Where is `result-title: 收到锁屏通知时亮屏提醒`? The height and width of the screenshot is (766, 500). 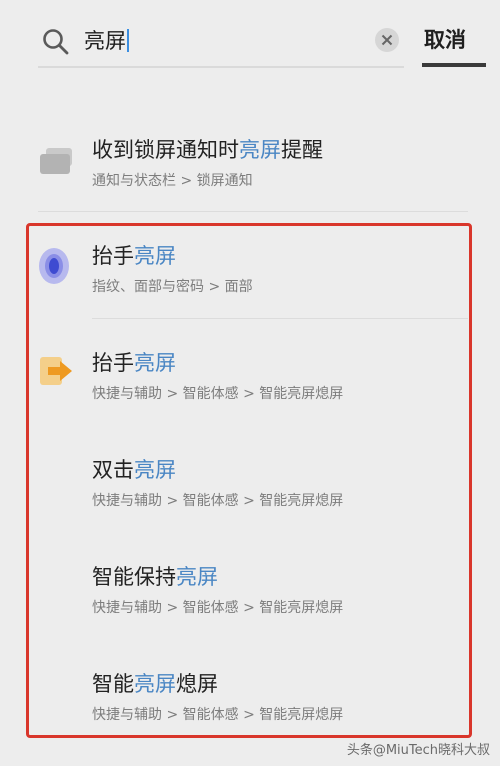
result-title: 收到锁屏通知时亮屏提醒 is located at coordinates (207, 150).